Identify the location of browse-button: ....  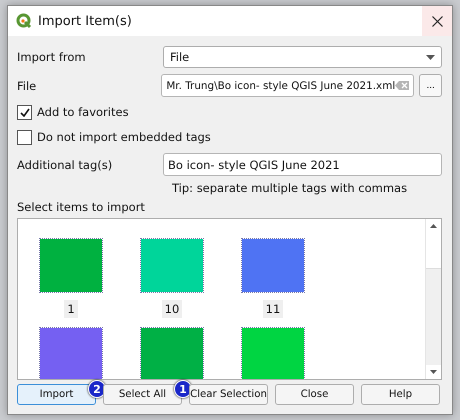
(430, 85).